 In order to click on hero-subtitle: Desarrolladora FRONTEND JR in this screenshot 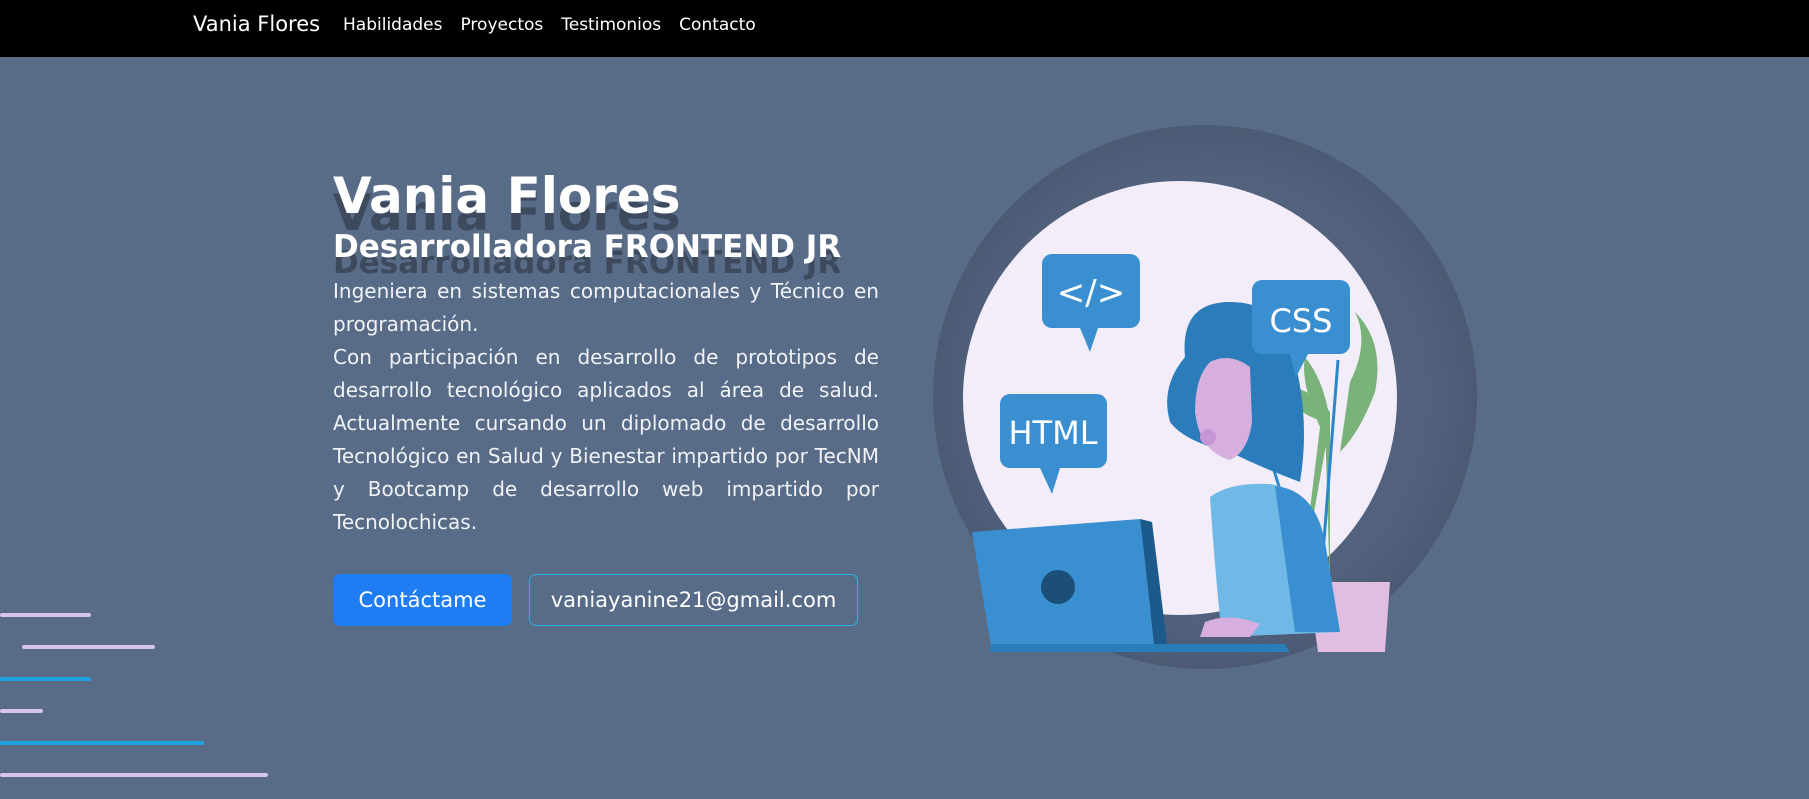, I will do `click(587, 247)`.